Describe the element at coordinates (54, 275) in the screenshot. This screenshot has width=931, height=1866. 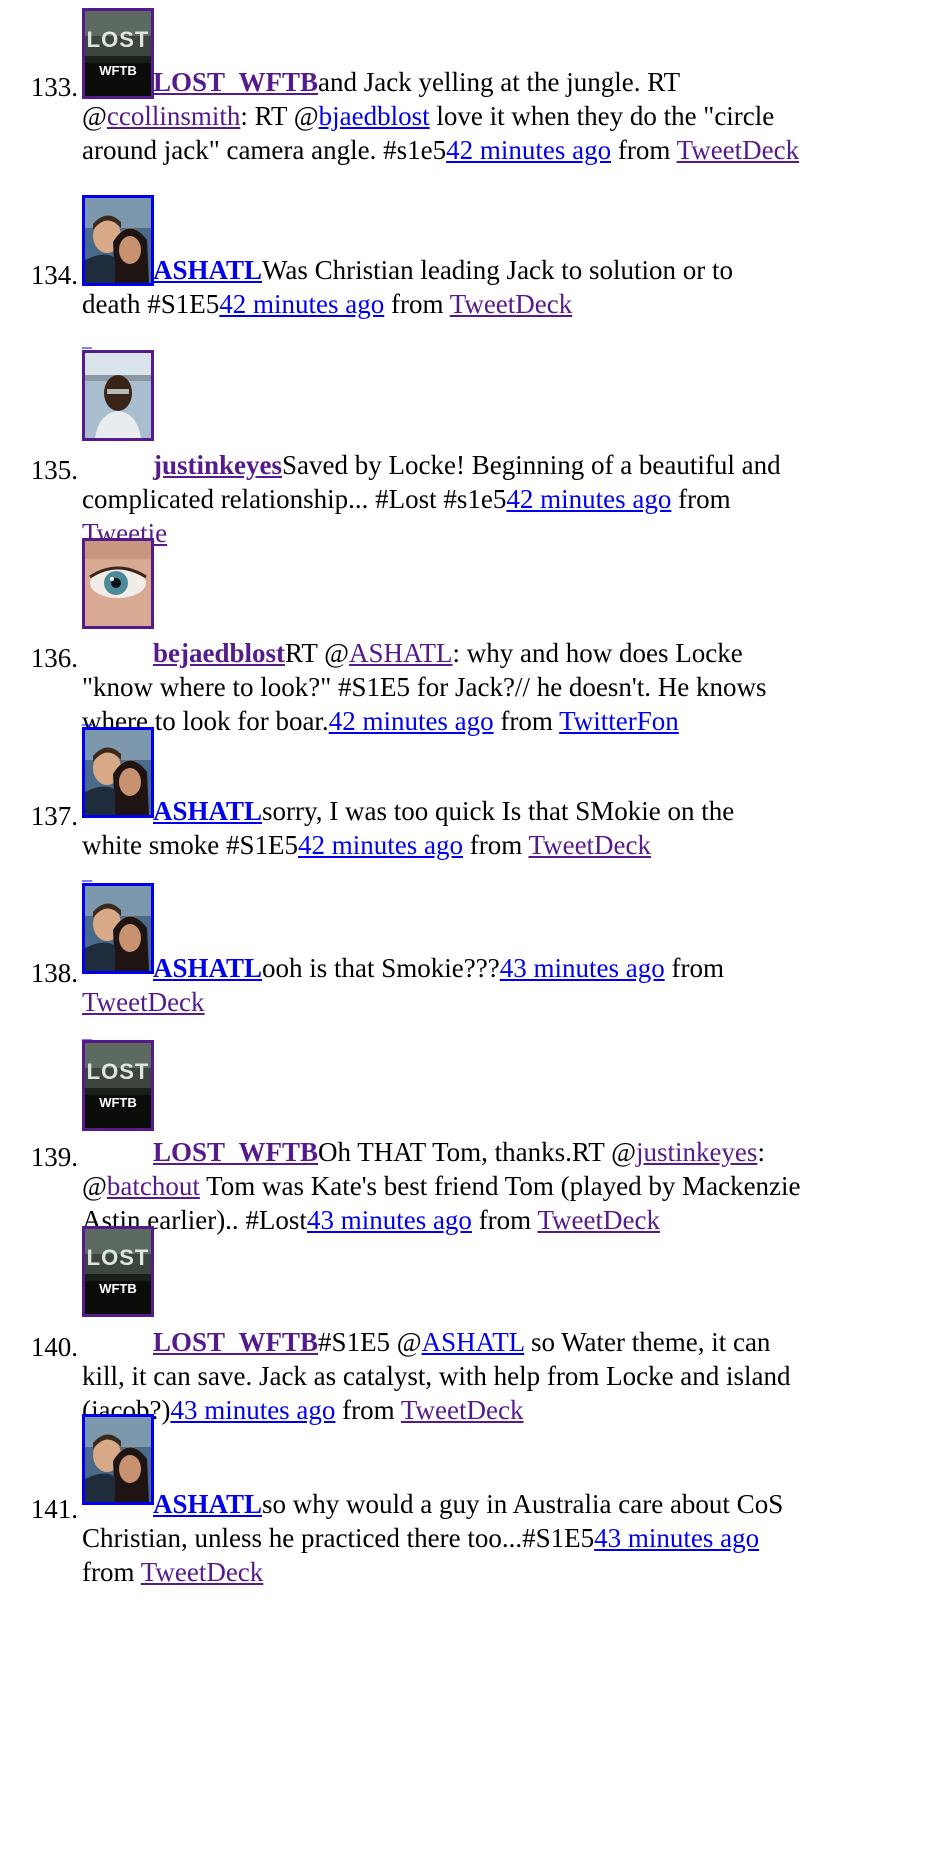
I see `tweet-number: 134.` at that location.